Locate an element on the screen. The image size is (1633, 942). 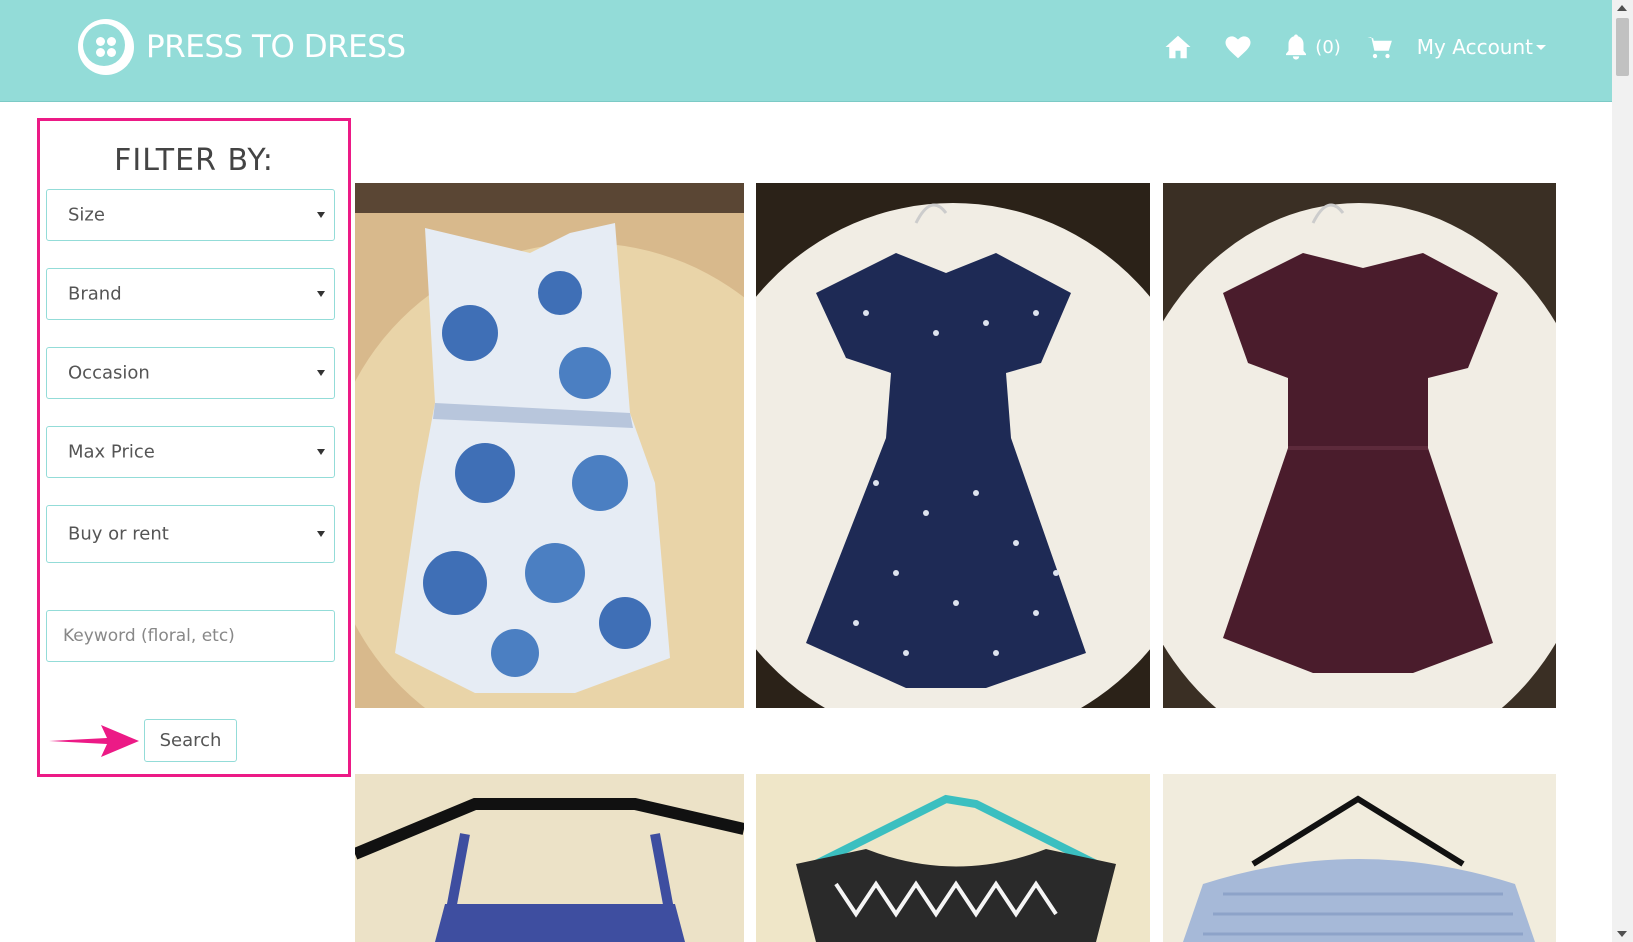
my-account-dropdown: My Account is located at coordinates (1481, 47).